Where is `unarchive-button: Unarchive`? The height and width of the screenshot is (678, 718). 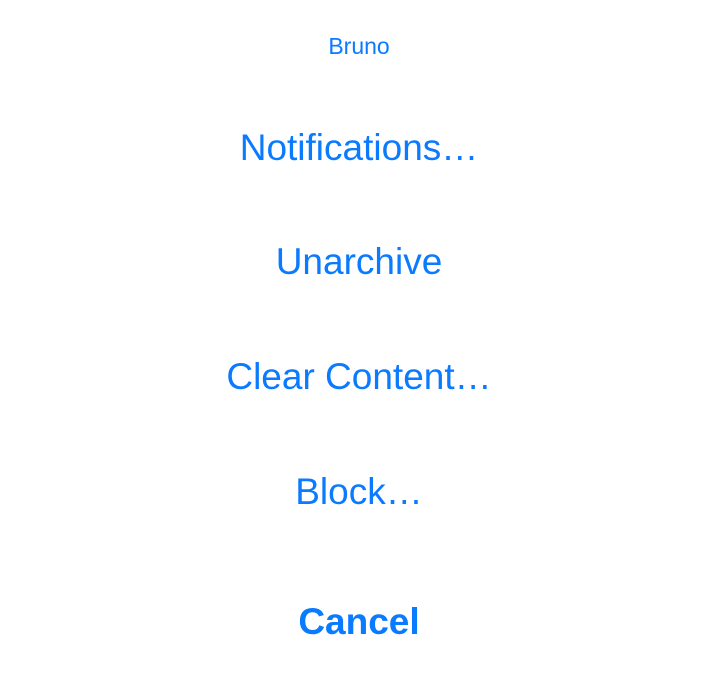
unarchive-button: Unarchive is located at coordinates (359, 262).